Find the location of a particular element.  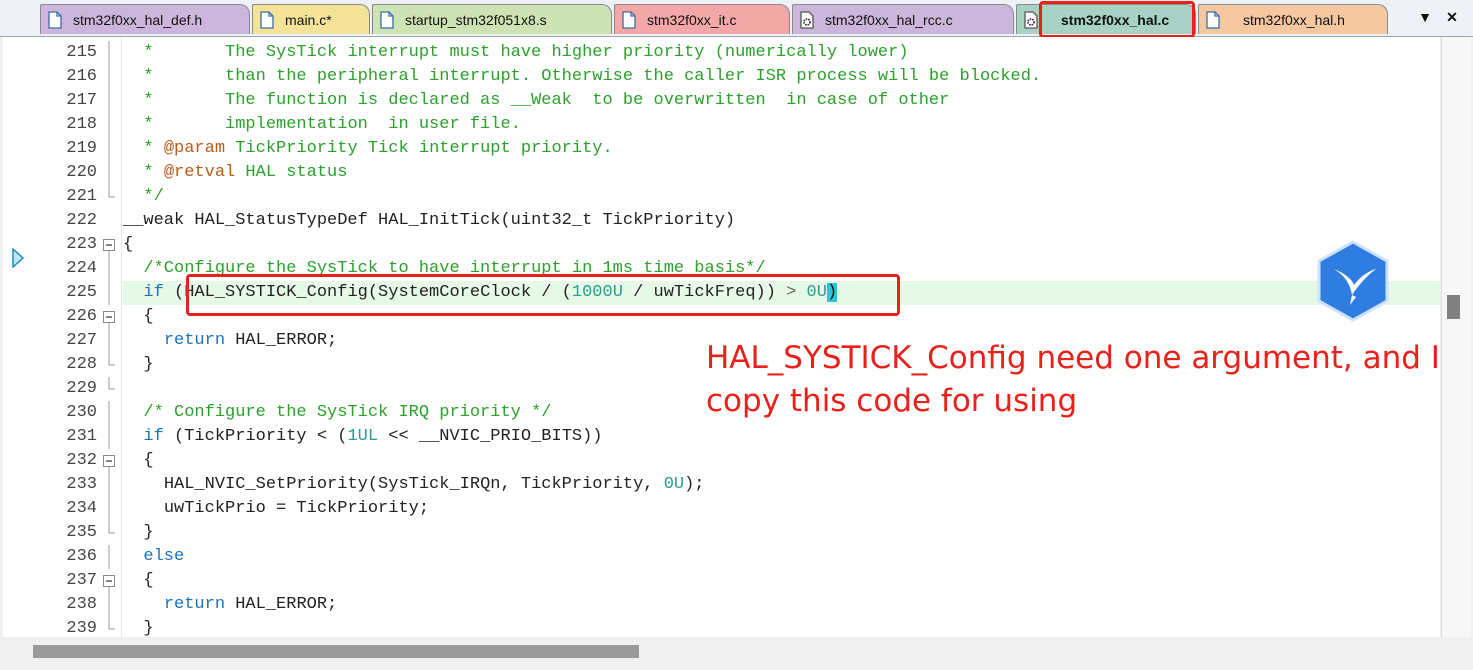

code-token: /* Configure the SysTick IRQ priority */ is located at coordinates (347, 412).